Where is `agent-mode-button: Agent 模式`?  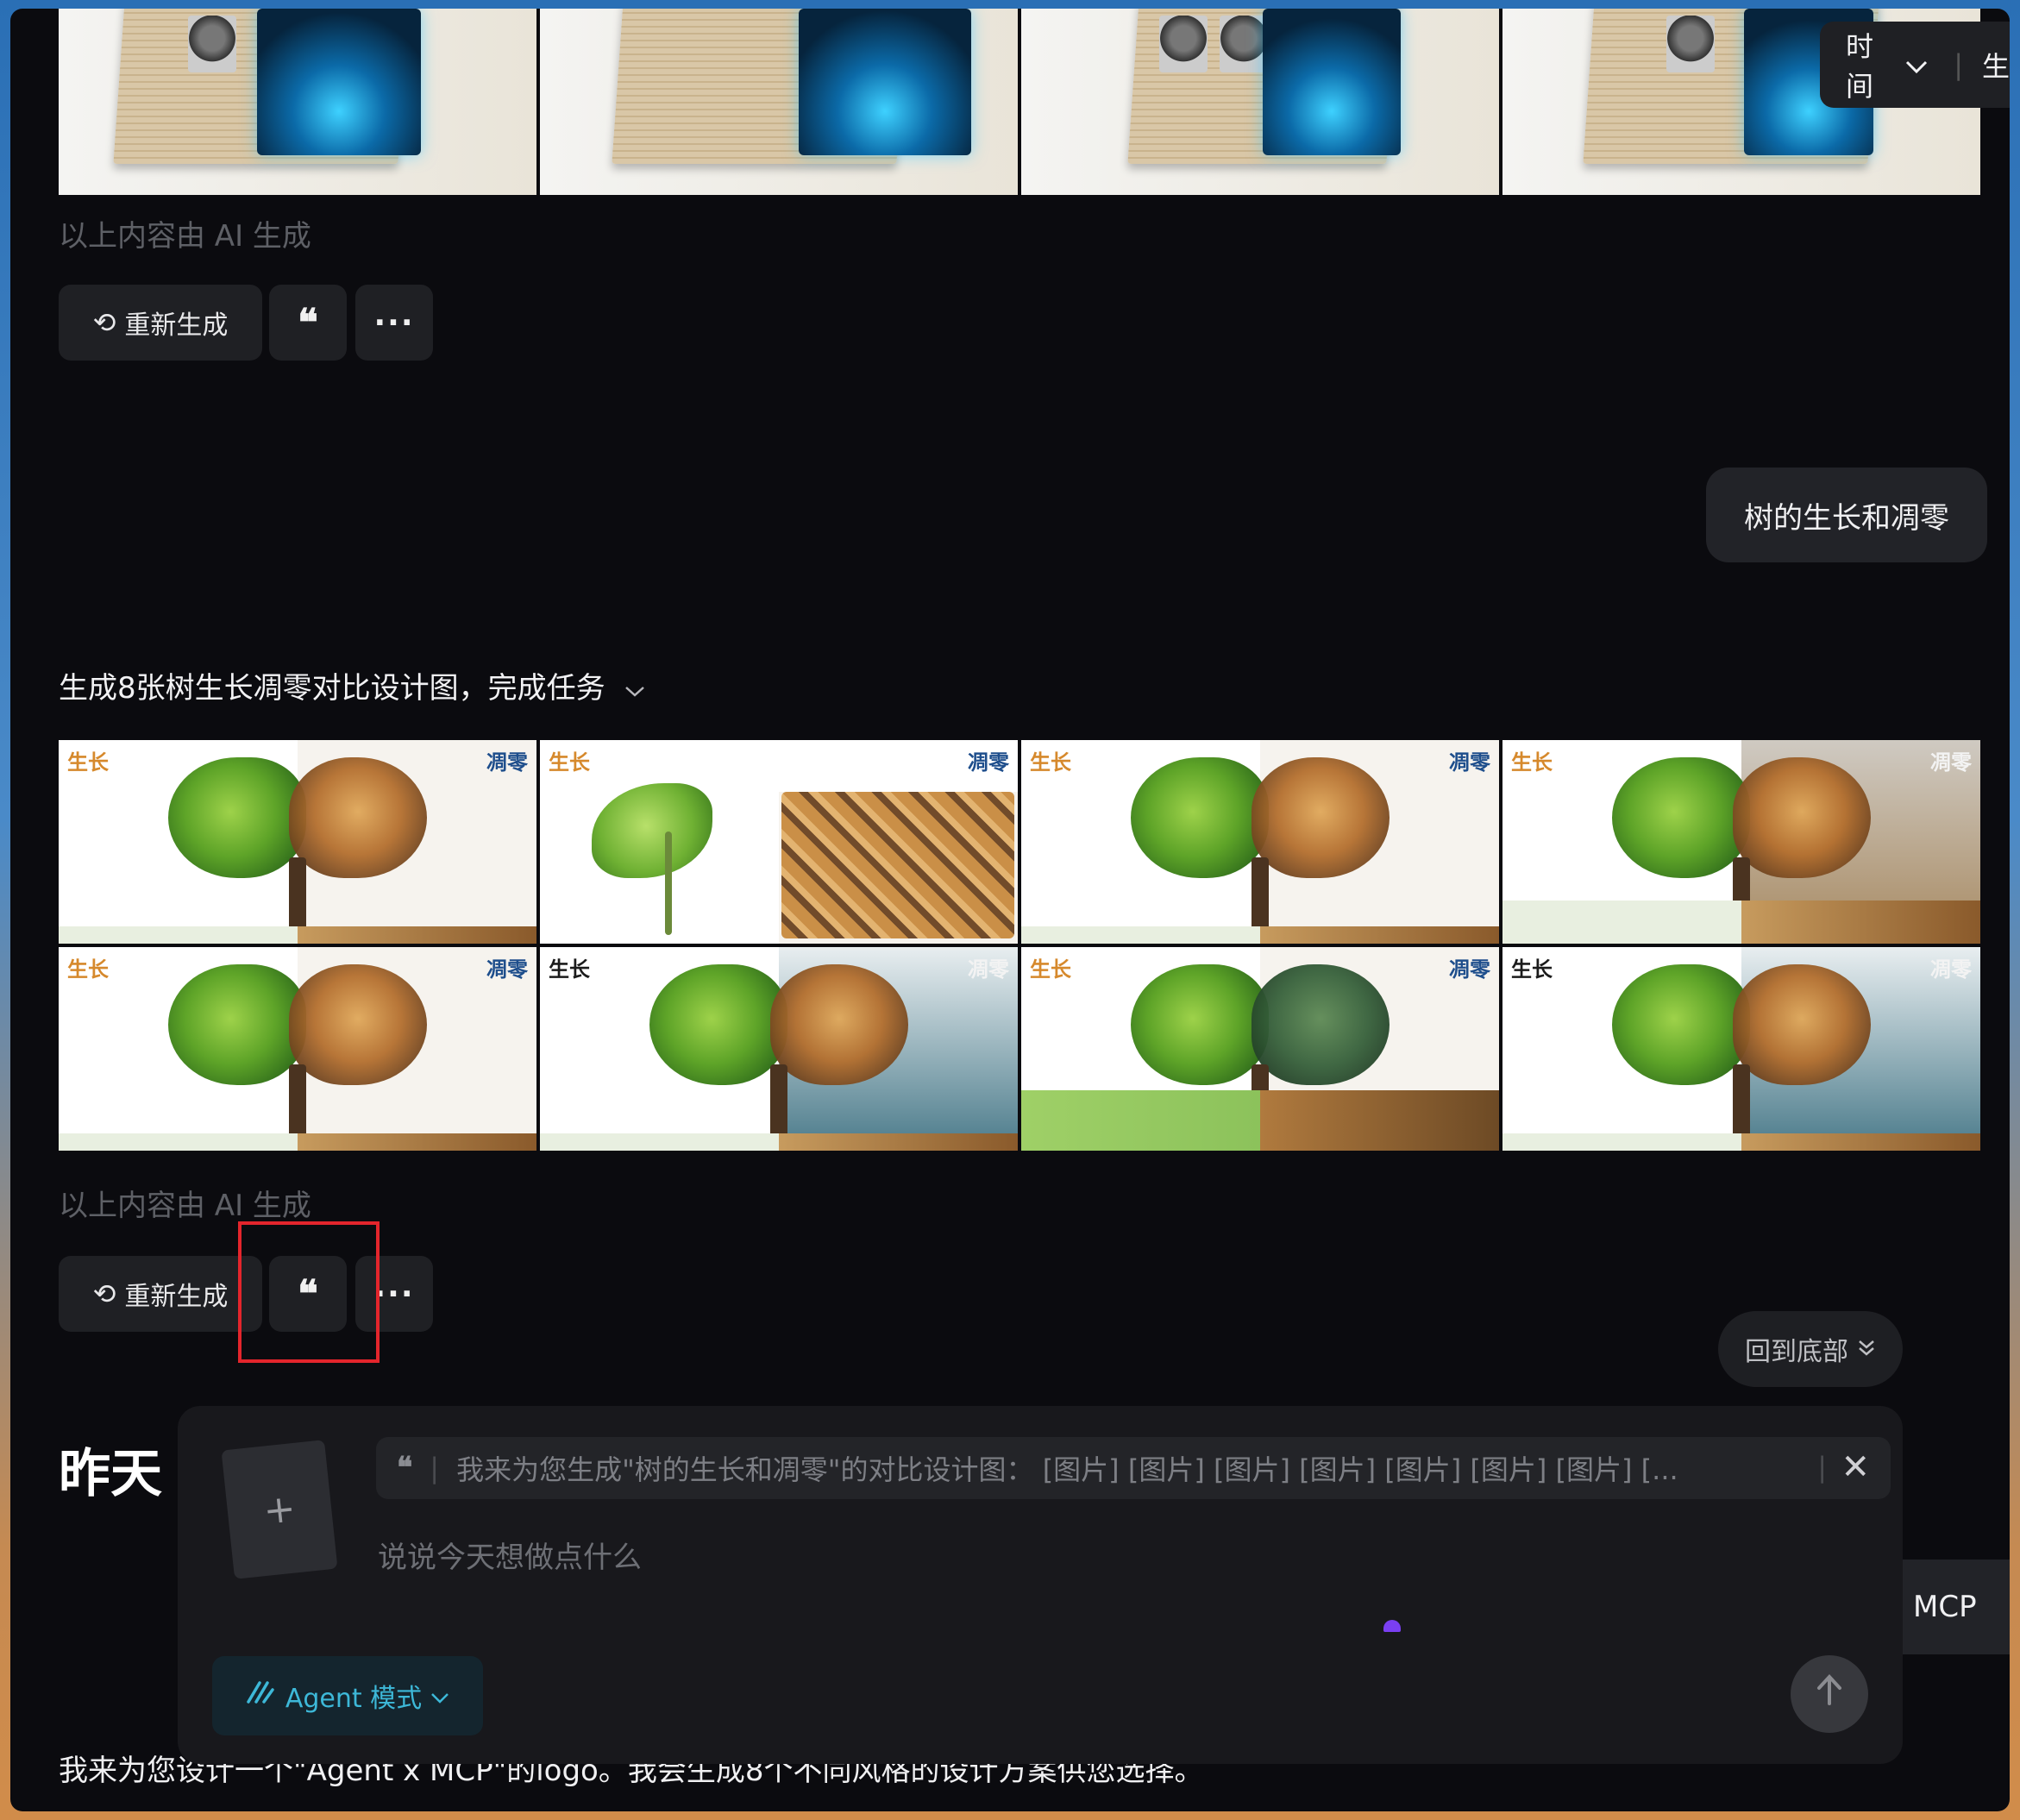 agent-mode-button: Agent 模式 is located at coordinates (347, 1696).